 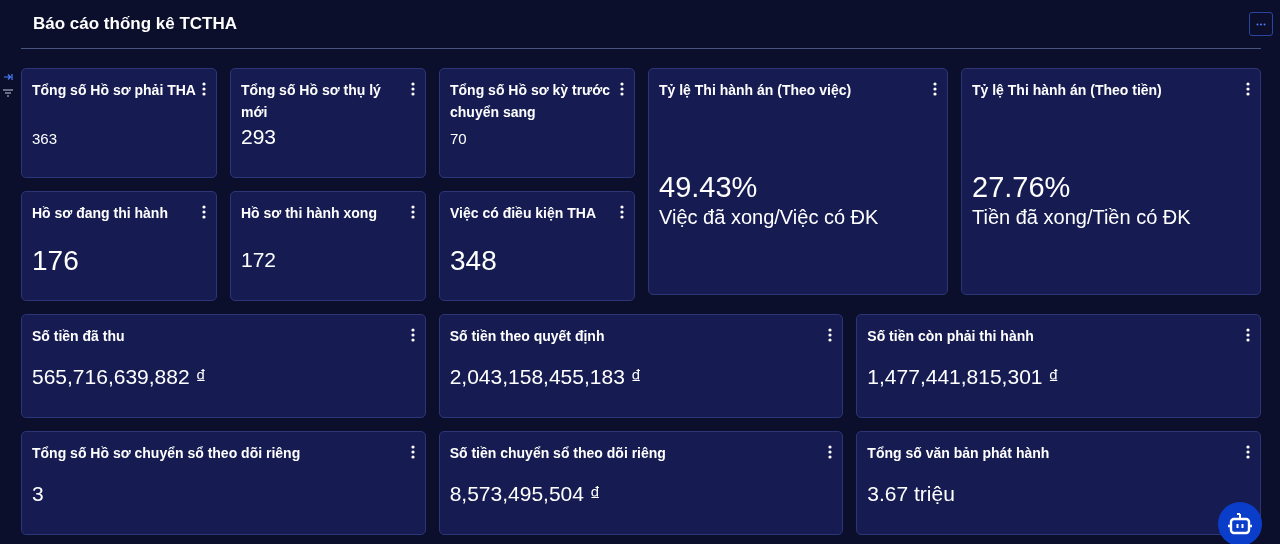 What do you see at coordinates (1261, 24) in the screenshot?
I see `ellipsis-icon` at bounding box center [1261, 24].